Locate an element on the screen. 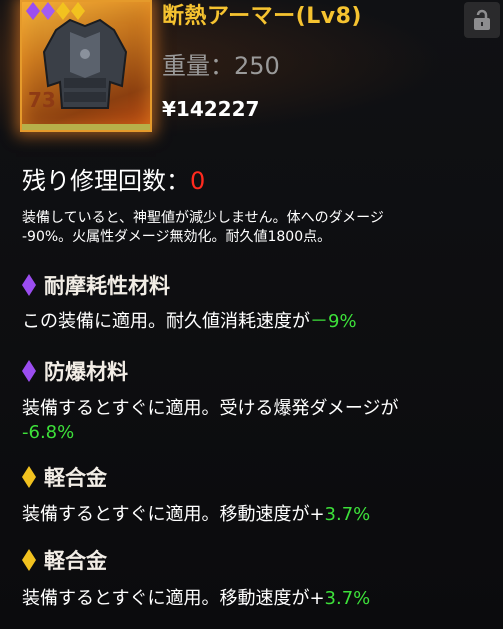 The image size is (503, 629). mod-title-text: 防爆材料 is located at coordinates (86, 372).